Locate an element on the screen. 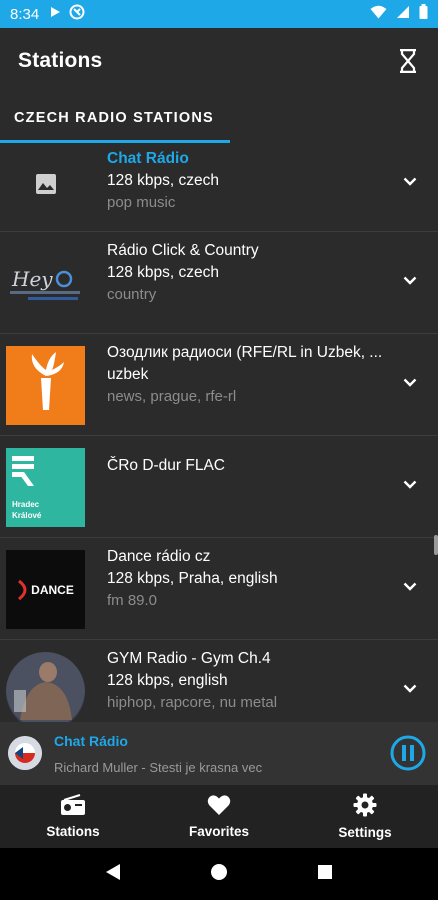 The width and height of the screenshot is (438, 900). station-tags: country is located at coordinates (132, 294).